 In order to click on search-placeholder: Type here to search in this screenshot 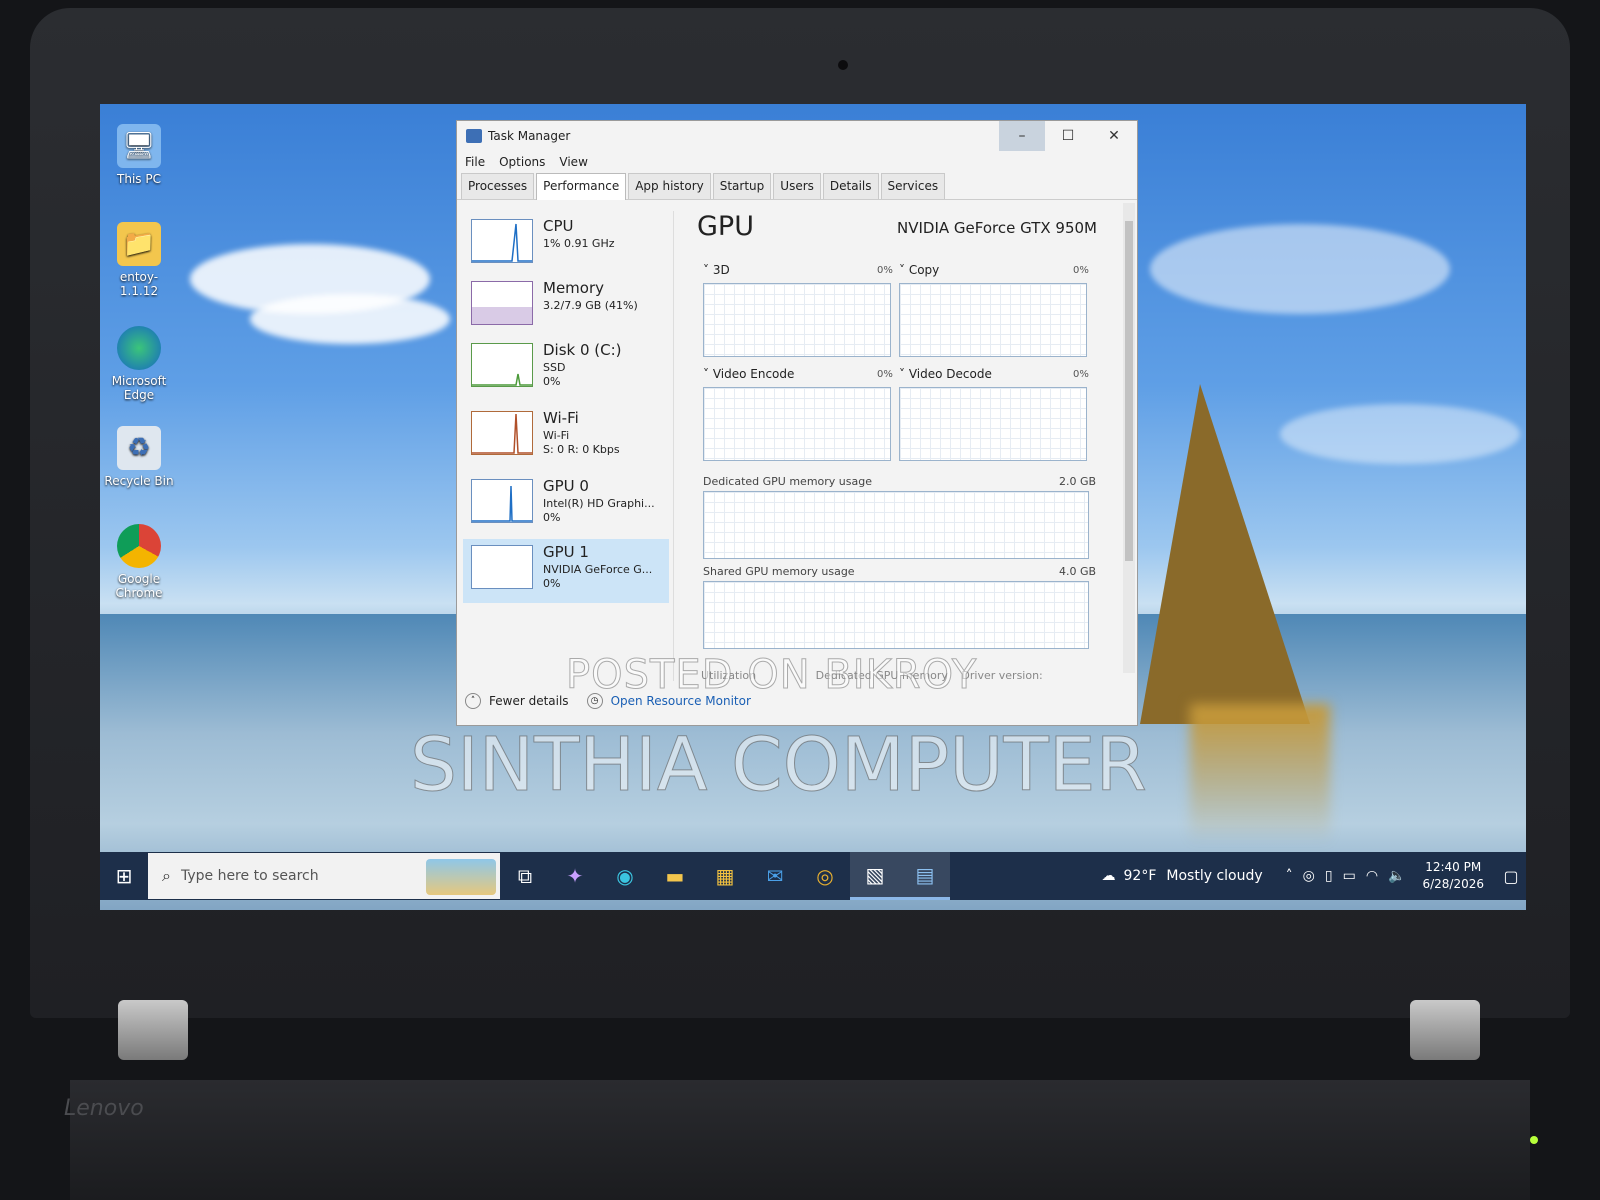, I will do `click(249, 876)`.